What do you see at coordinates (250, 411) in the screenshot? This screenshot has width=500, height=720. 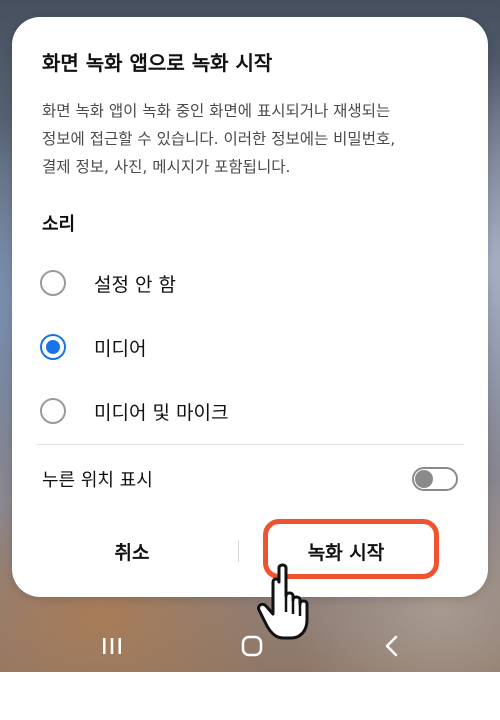 I see `option-media-and-mic: 미디어 및 마이크` at bounding box center [250, 411].